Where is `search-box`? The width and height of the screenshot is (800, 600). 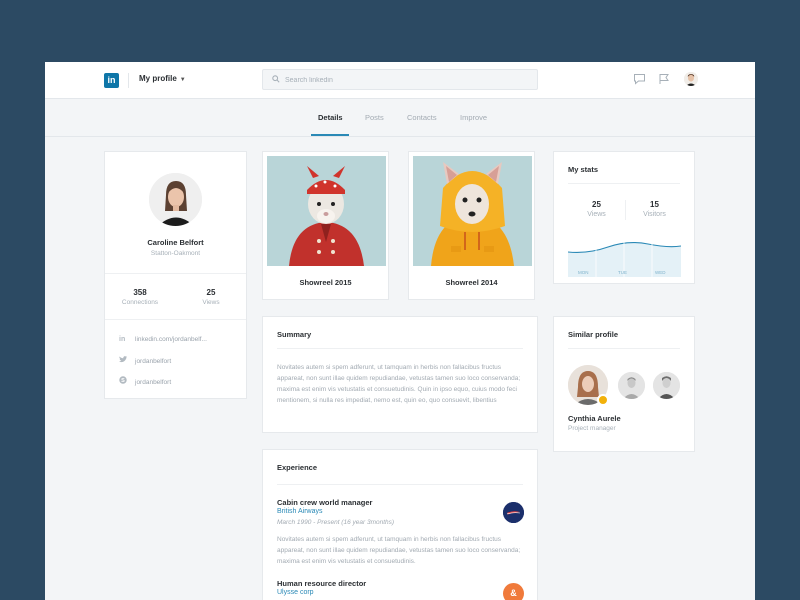
search-box is located at coordinates (400, 79).